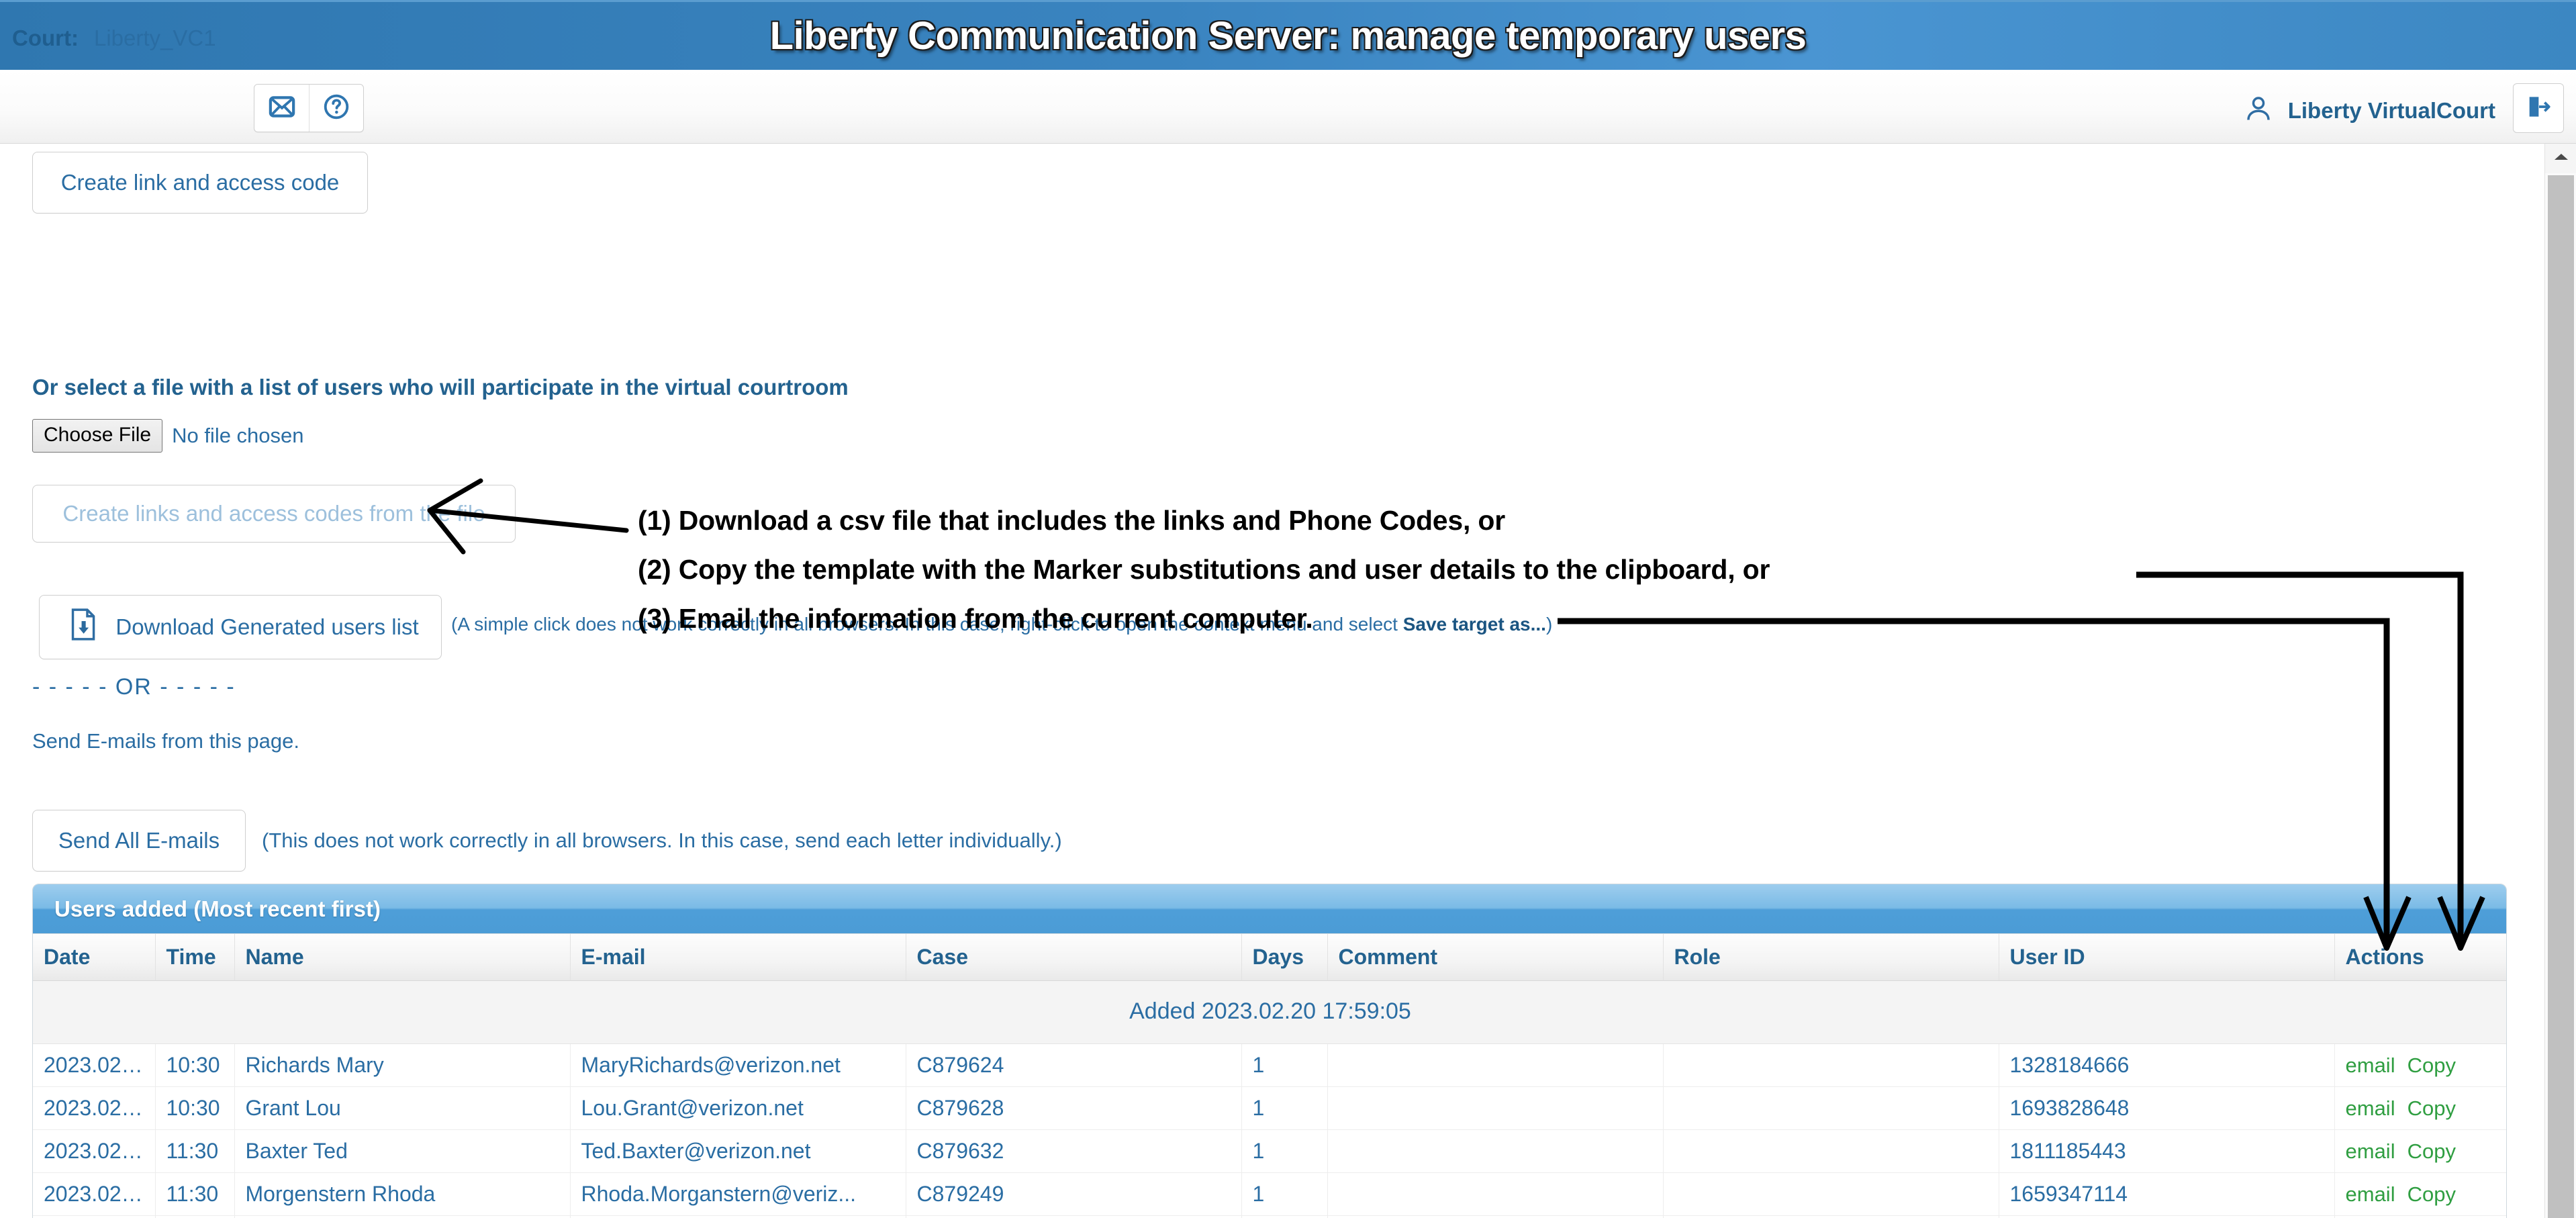 This screenshot has width=2576, height=1218. Describe the element at coordinates (1074, 1151) in the screenshot. I see `cell-case: C879632` at that location.